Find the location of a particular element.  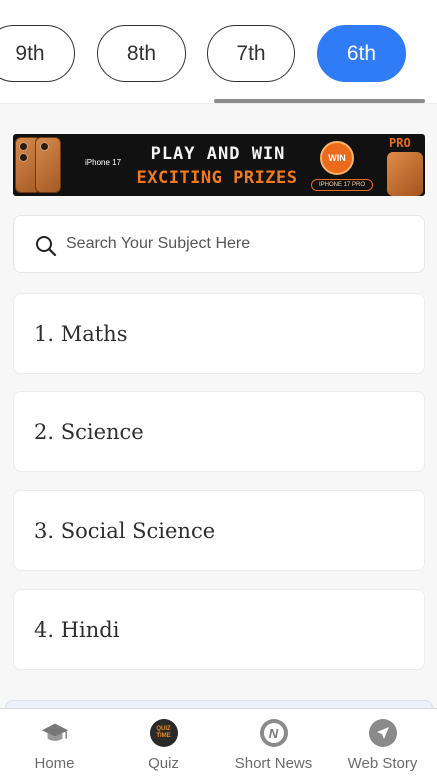

subject-search-box is located at coordinates (219, 244).